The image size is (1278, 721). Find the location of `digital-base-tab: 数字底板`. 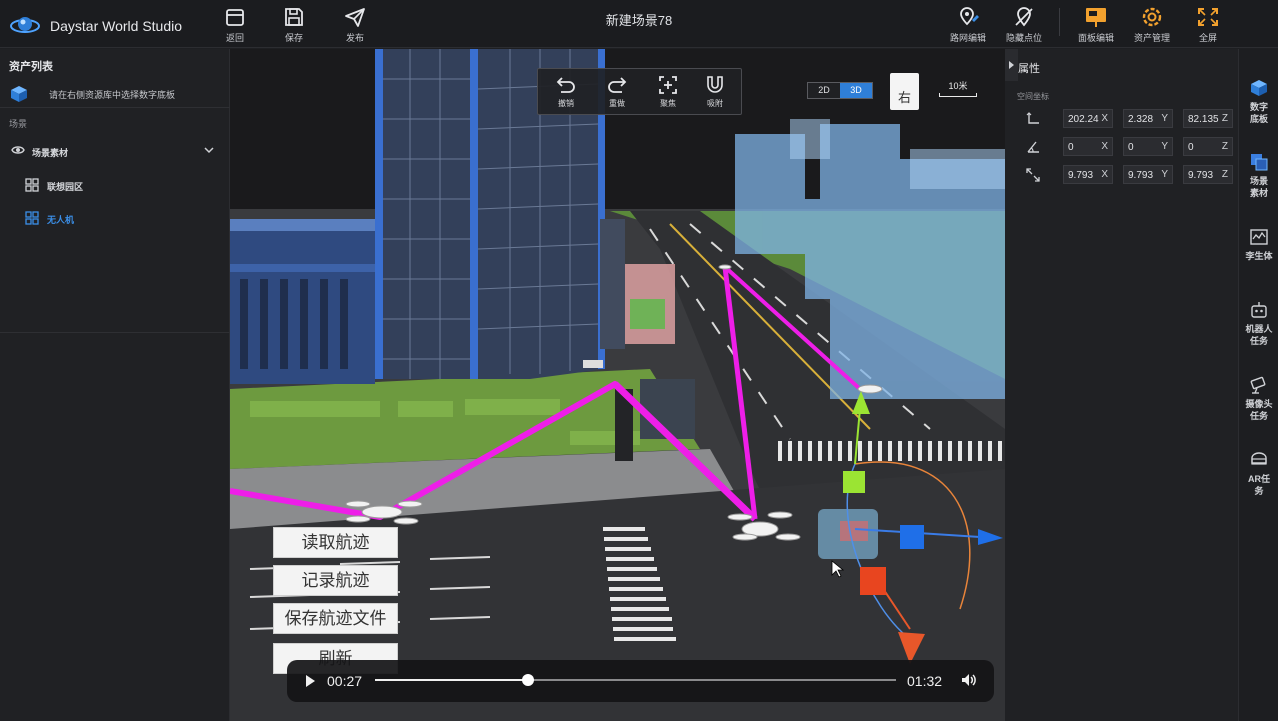

digital-base-tab: 数字底板 is located at coordinates (1258, 101).